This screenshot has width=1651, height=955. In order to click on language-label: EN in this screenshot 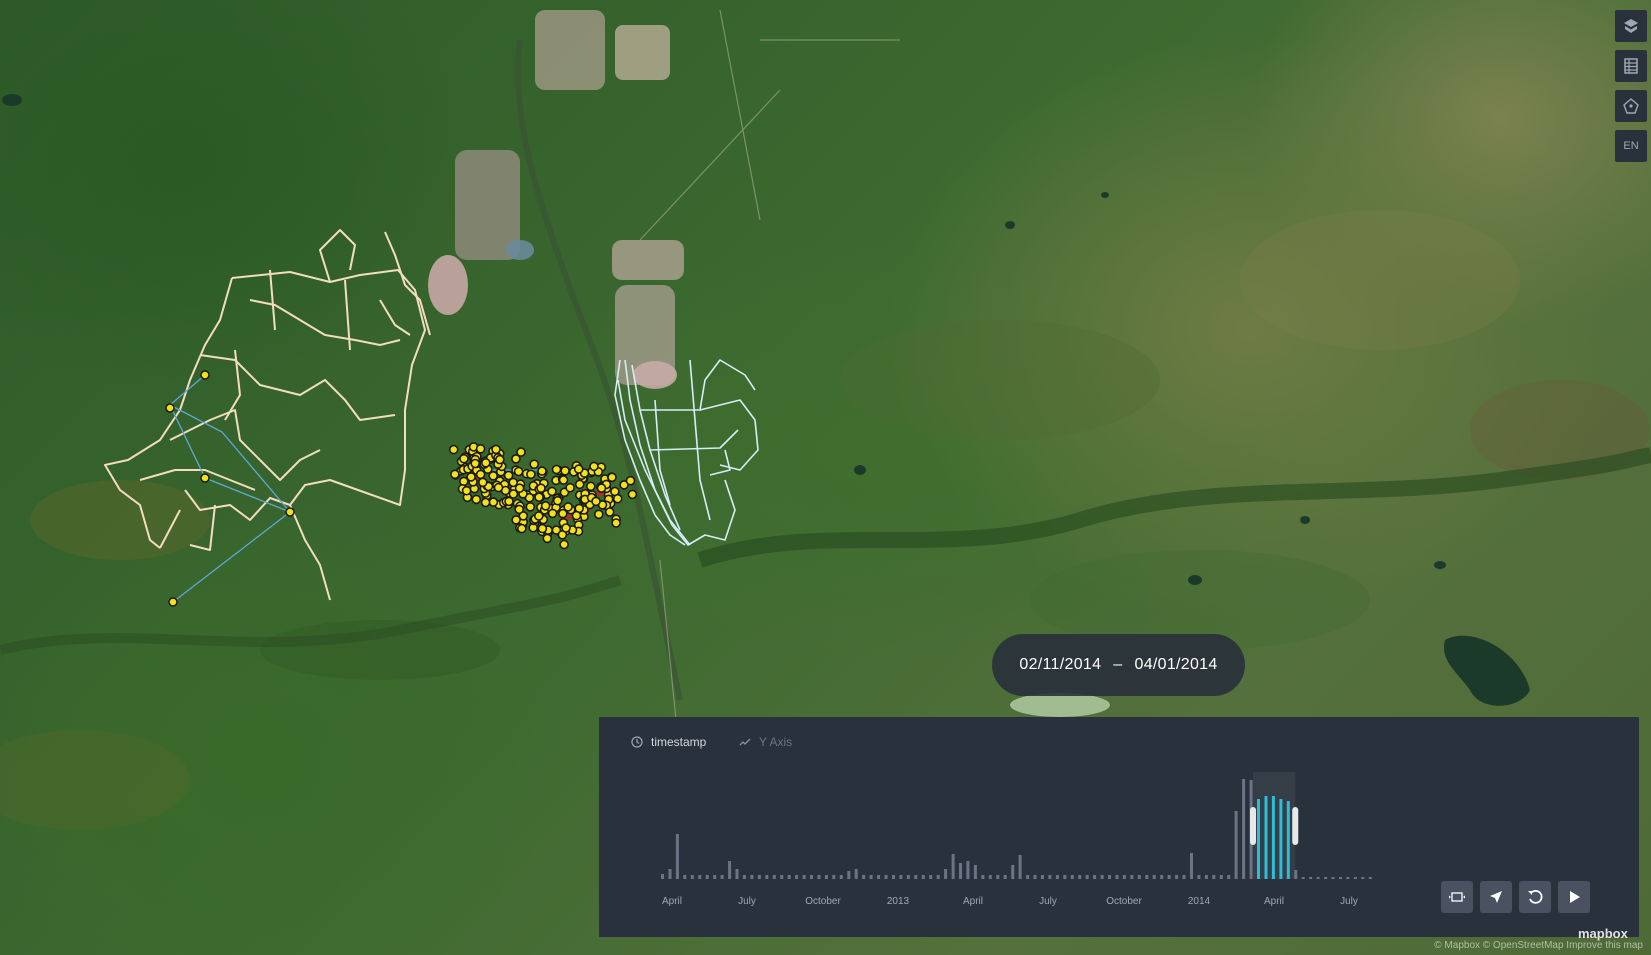, I will do `click(1631, 146)`.